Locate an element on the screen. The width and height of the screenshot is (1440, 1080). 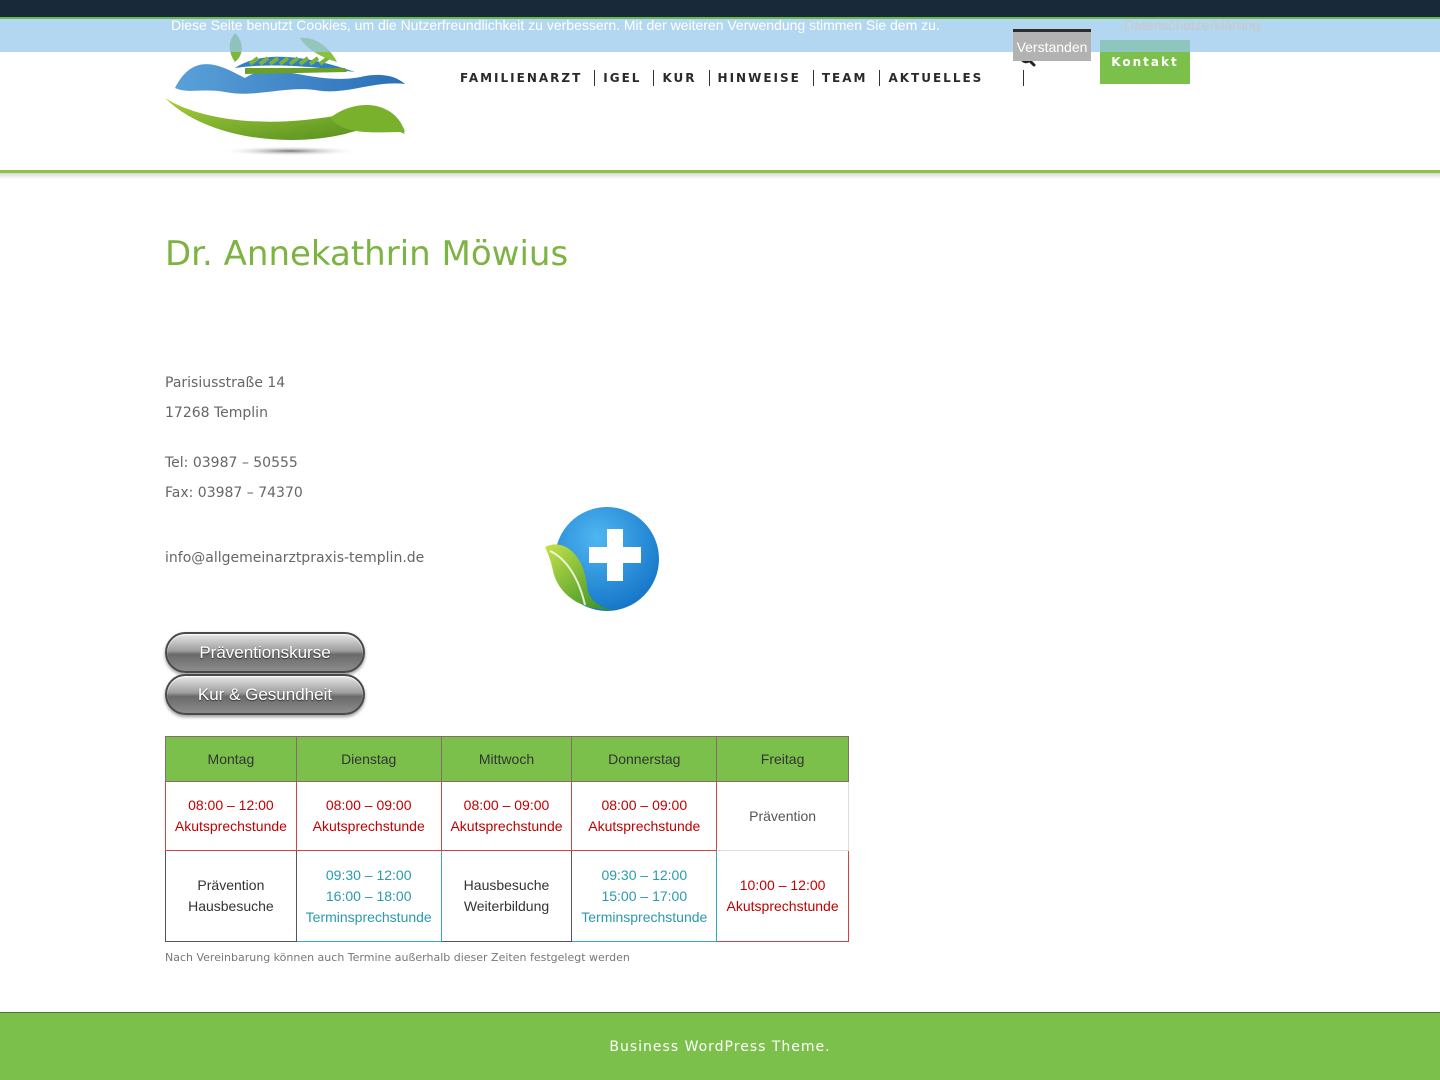
time-range: 10:00 – 12:00 is located at coordinates (782, 885).